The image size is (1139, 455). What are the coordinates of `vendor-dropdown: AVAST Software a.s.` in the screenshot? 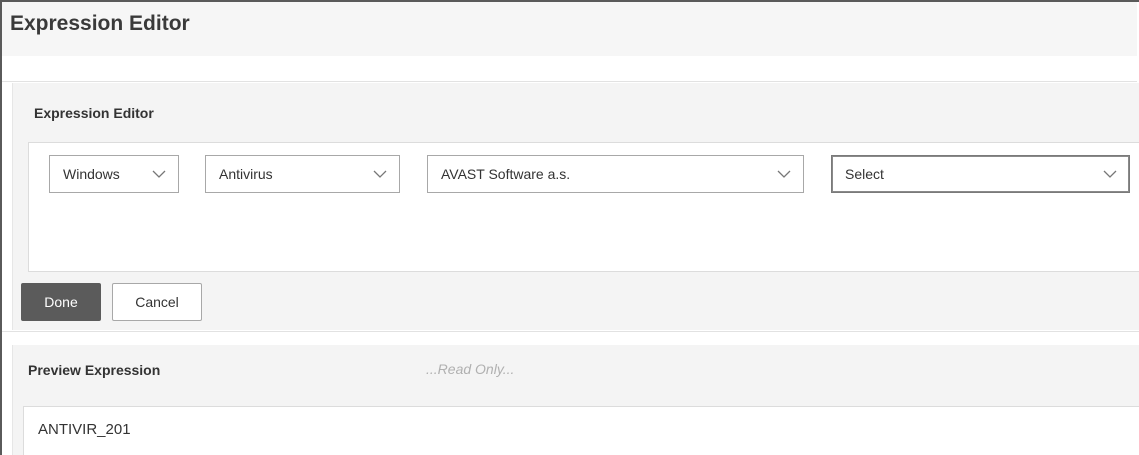 It's located at (615, 174).